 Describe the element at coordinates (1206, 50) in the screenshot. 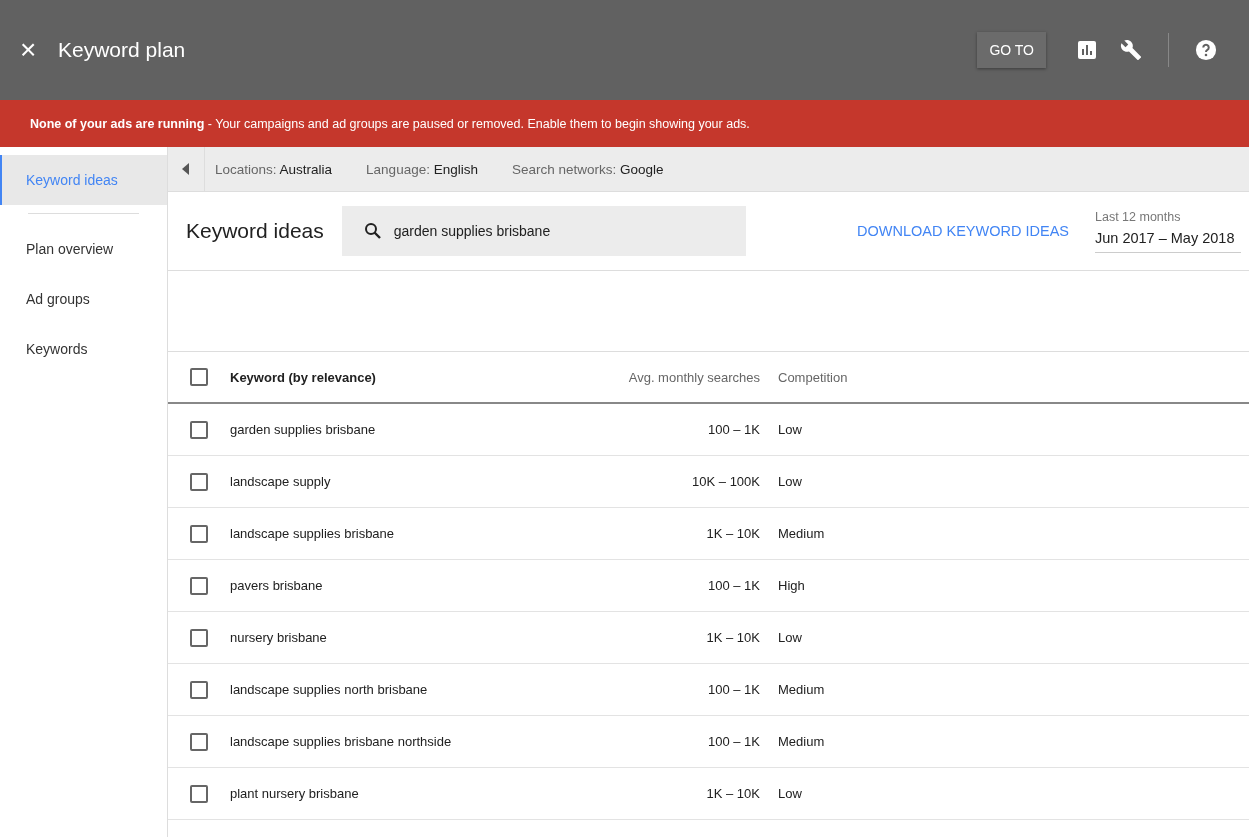

I see `help-icon` at that location.